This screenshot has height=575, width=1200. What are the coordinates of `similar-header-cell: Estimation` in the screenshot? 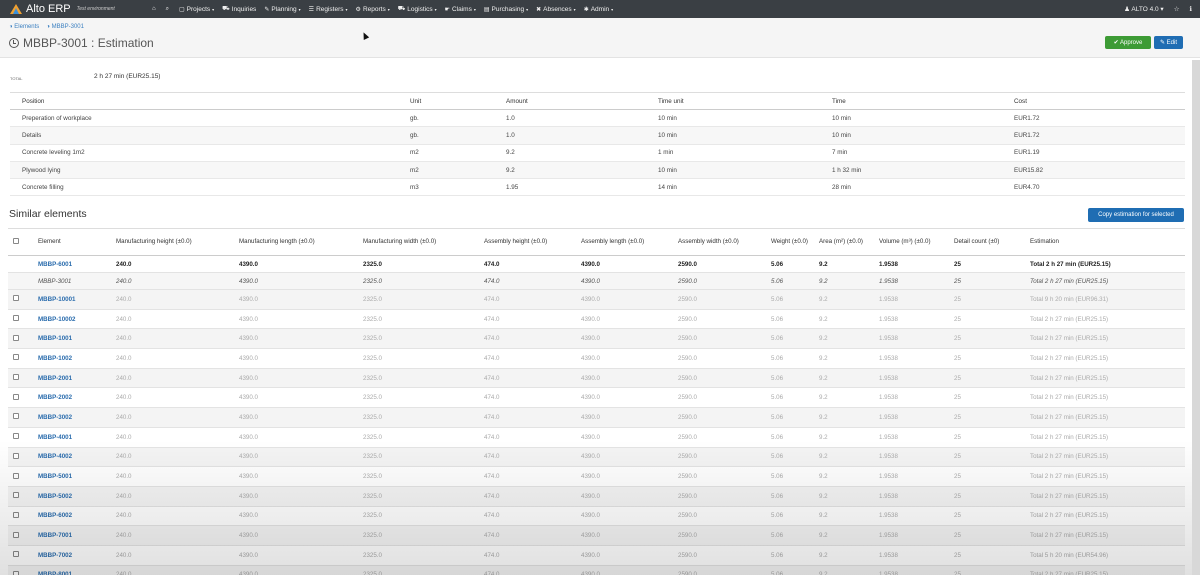 It's located at (1106, 242).